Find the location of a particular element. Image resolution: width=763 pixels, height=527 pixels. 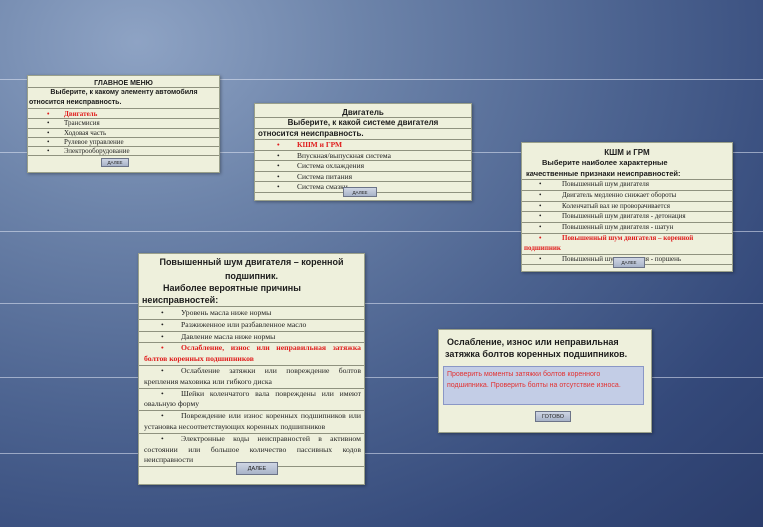

menu-item-label: Система смазки is located at coordinates (322, 186).